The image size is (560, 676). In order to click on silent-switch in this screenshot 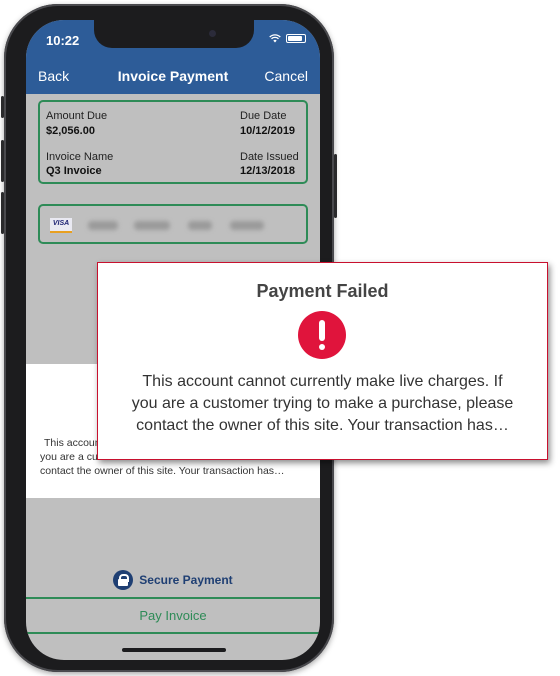, I will do `click(2, 107)`.